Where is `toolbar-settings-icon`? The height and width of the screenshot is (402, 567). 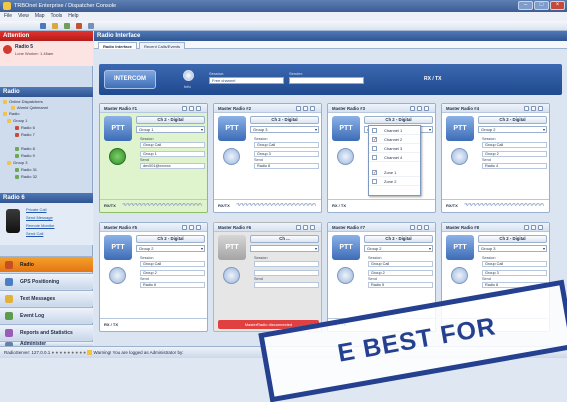
toolbar-settings-icon is located at coordinates (91, 26).